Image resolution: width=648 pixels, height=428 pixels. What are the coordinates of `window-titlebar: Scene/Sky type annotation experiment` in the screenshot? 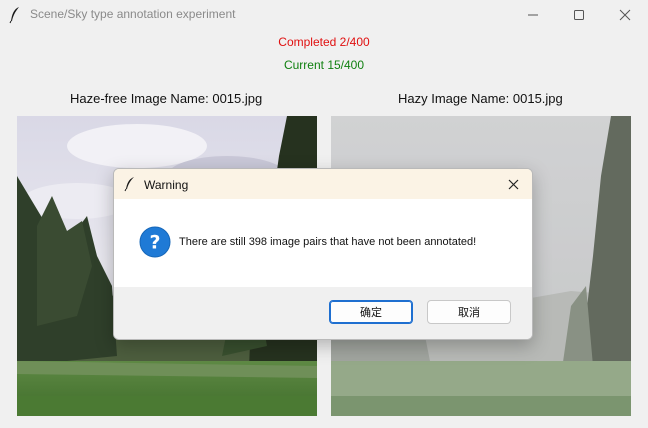 It's located at (324, 15).